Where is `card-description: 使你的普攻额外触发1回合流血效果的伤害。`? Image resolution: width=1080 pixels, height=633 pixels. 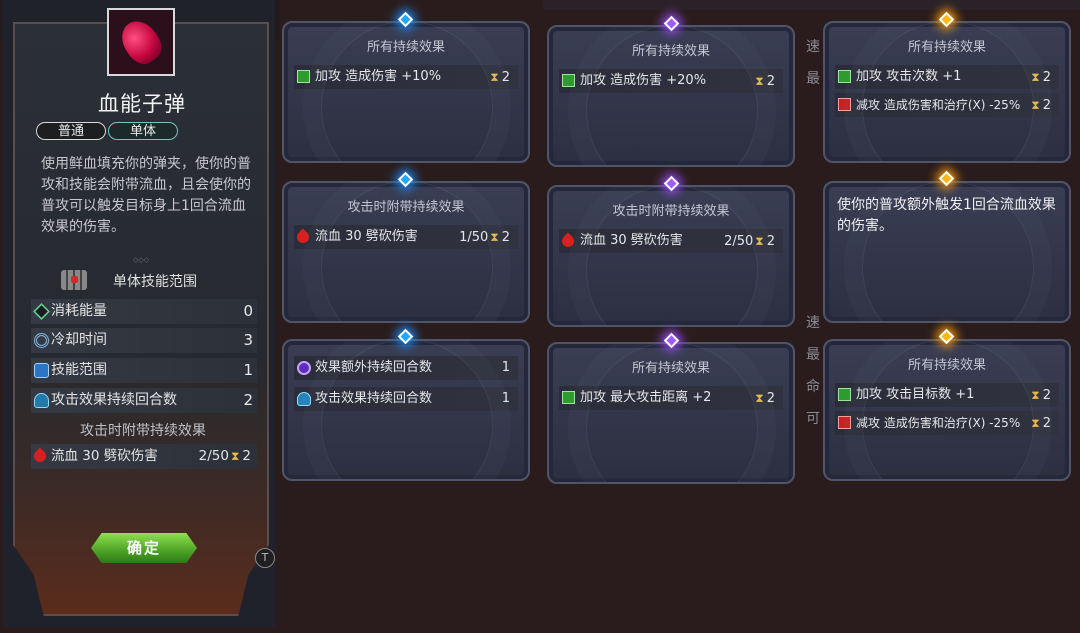 card-description: 使你的普攻额外触发1回合流血效果的伤害。 is located at coordinates (946, 215).